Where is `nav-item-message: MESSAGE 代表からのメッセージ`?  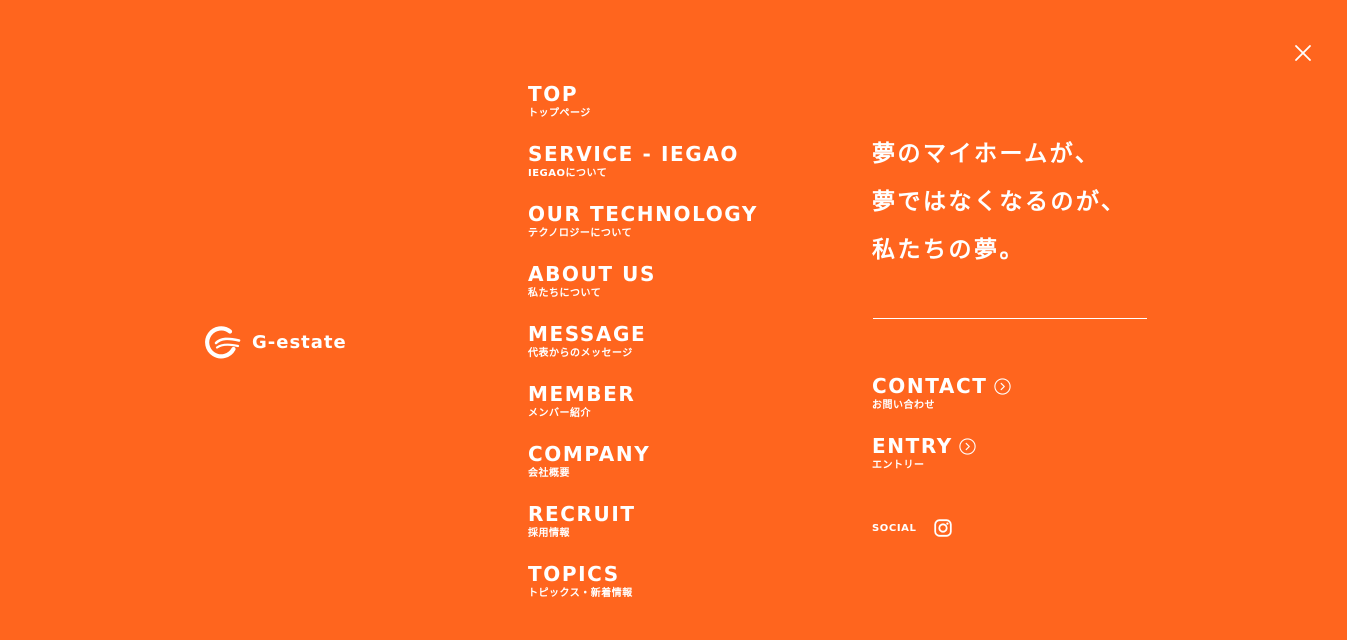 nav-item-message: MESSAGE 代表からのメッセージ is located at coordinates (678, 350).